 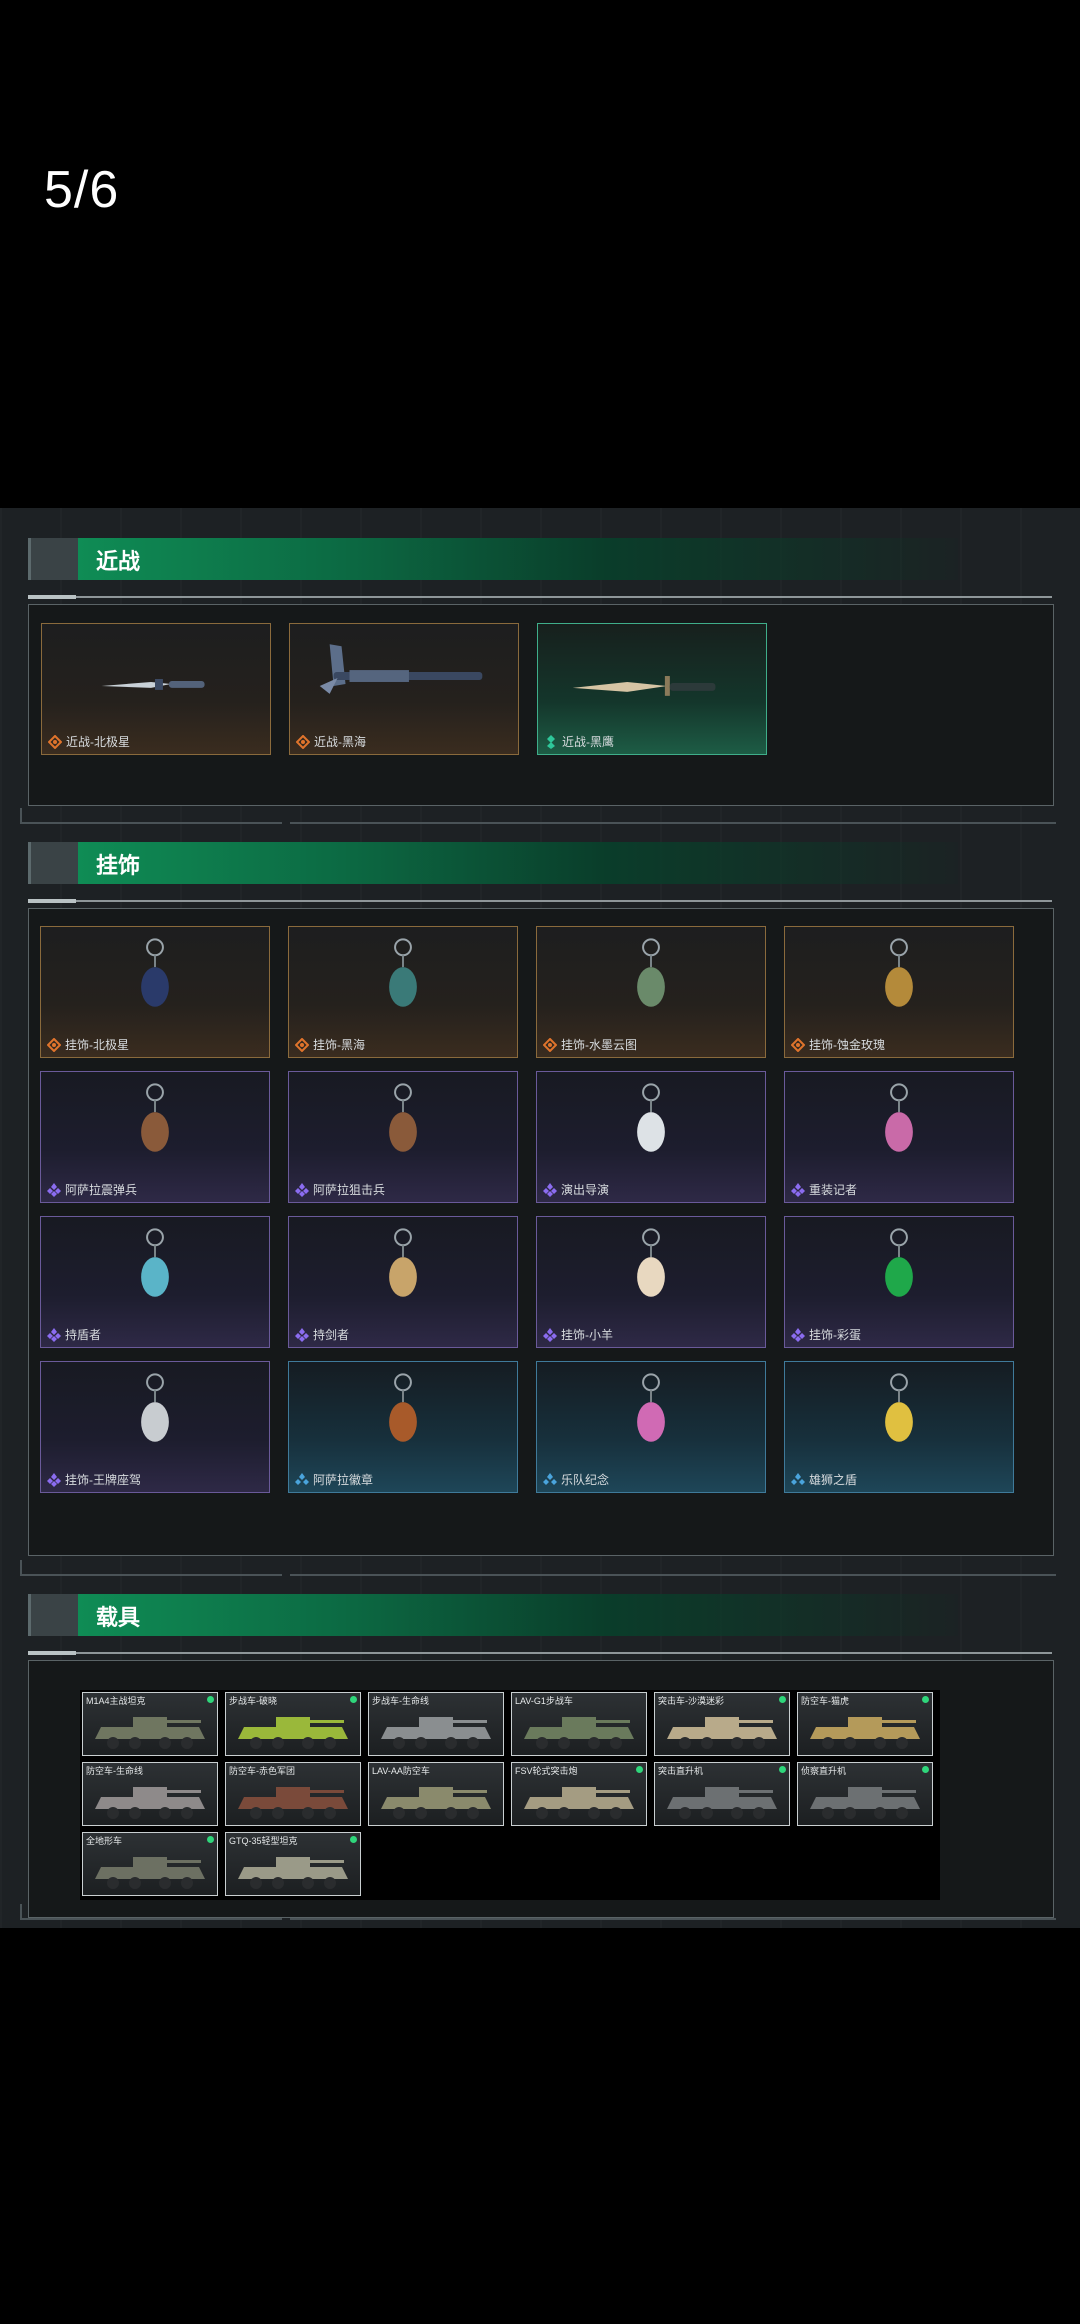 What do you see at coordinates (540, 1653) in the screenshot?
I see `vehicles-divider` at bounding box center [540, 1653].